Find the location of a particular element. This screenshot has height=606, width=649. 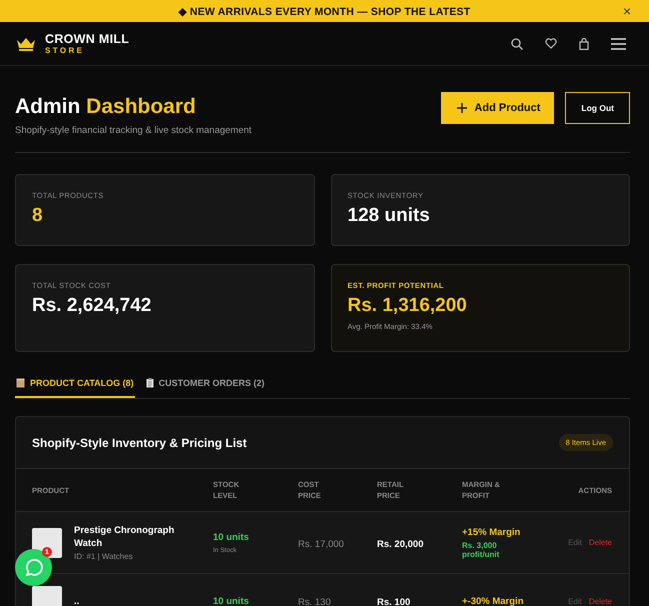

cost-price: Rs. 130 is located at coordinates (314, 601).